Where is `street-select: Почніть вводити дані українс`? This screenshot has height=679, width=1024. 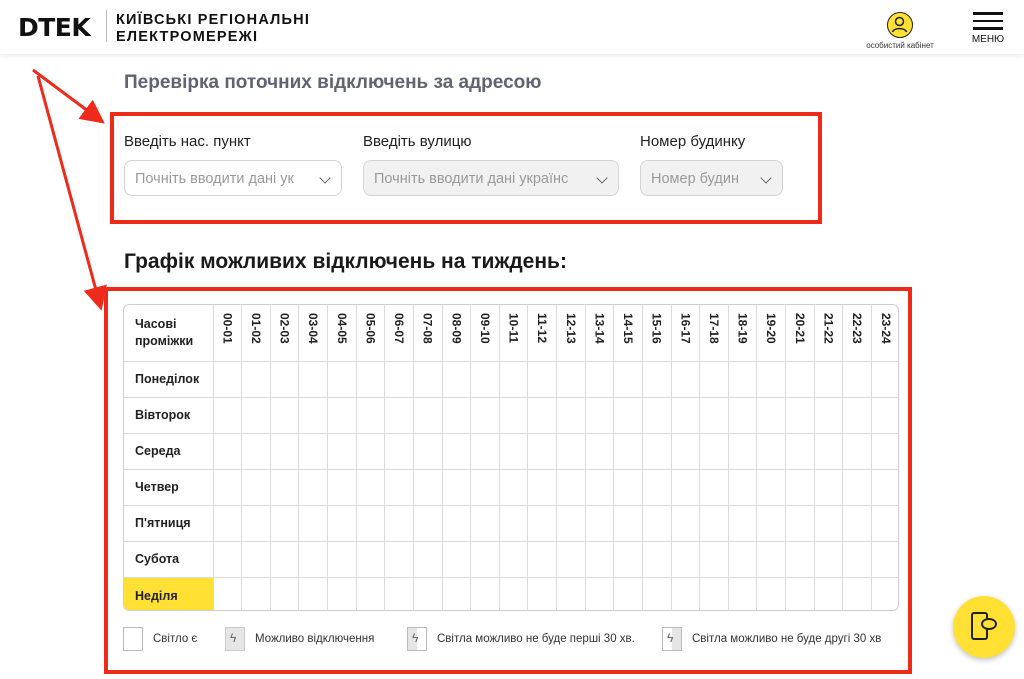
street-select: Почніть вводити дані українс is located at coordinates (491, 178).